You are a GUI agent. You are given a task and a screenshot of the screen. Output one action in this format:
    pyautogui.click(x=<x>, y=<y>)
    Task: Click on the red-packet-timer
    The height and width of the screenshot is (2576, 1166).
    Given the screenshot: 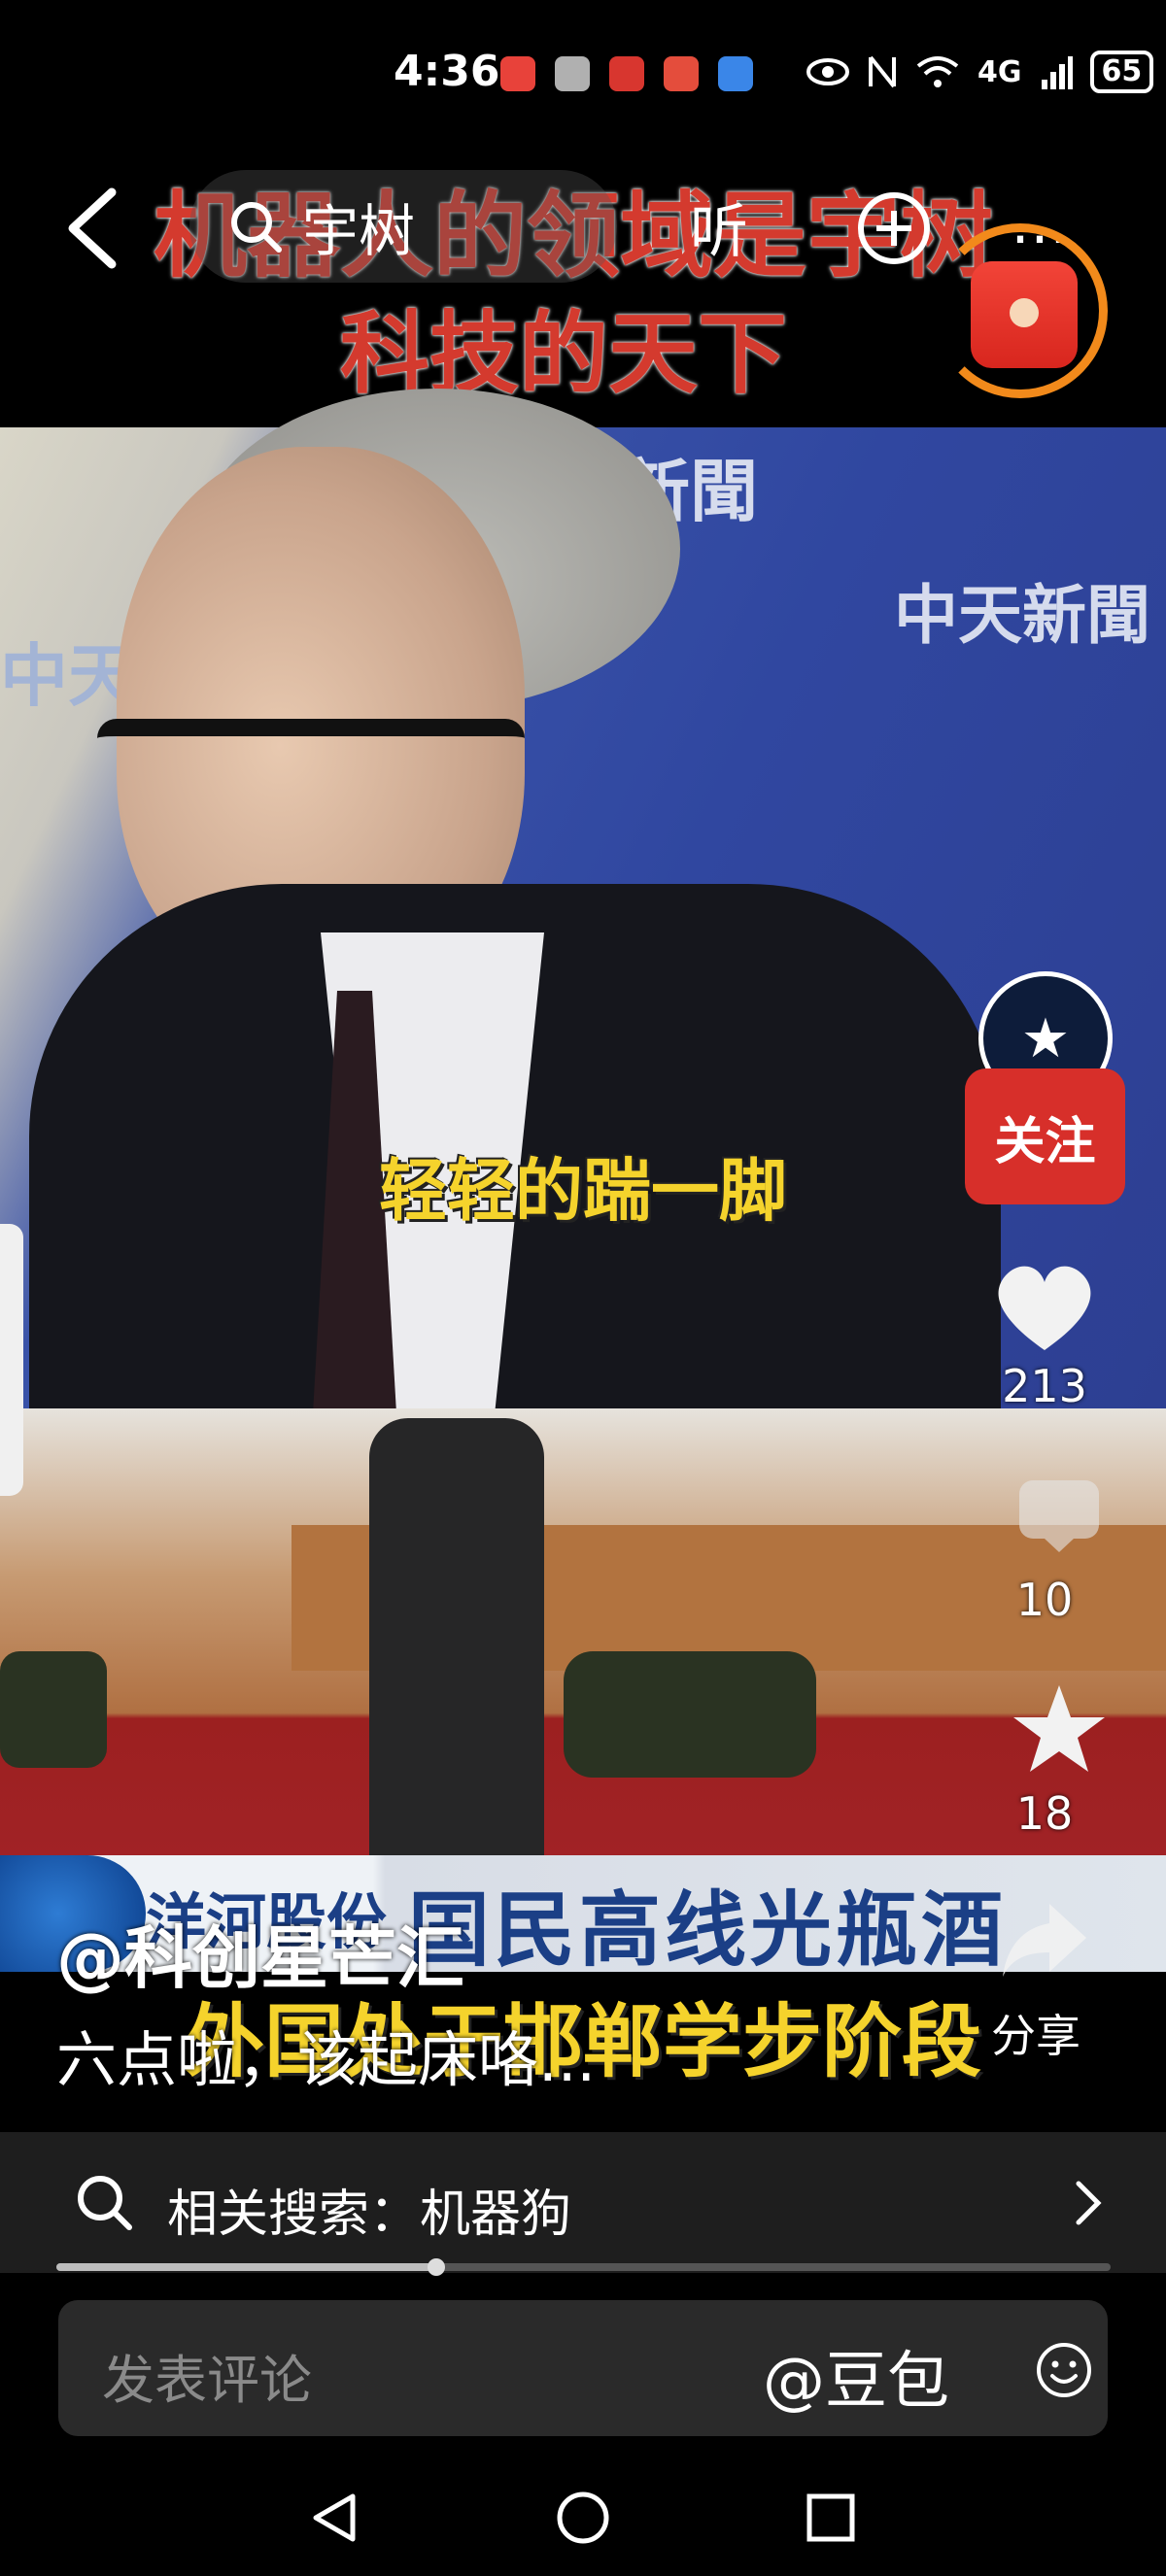 What is the action you would take?
    pyautogui.click(x=1020, y=310)
    